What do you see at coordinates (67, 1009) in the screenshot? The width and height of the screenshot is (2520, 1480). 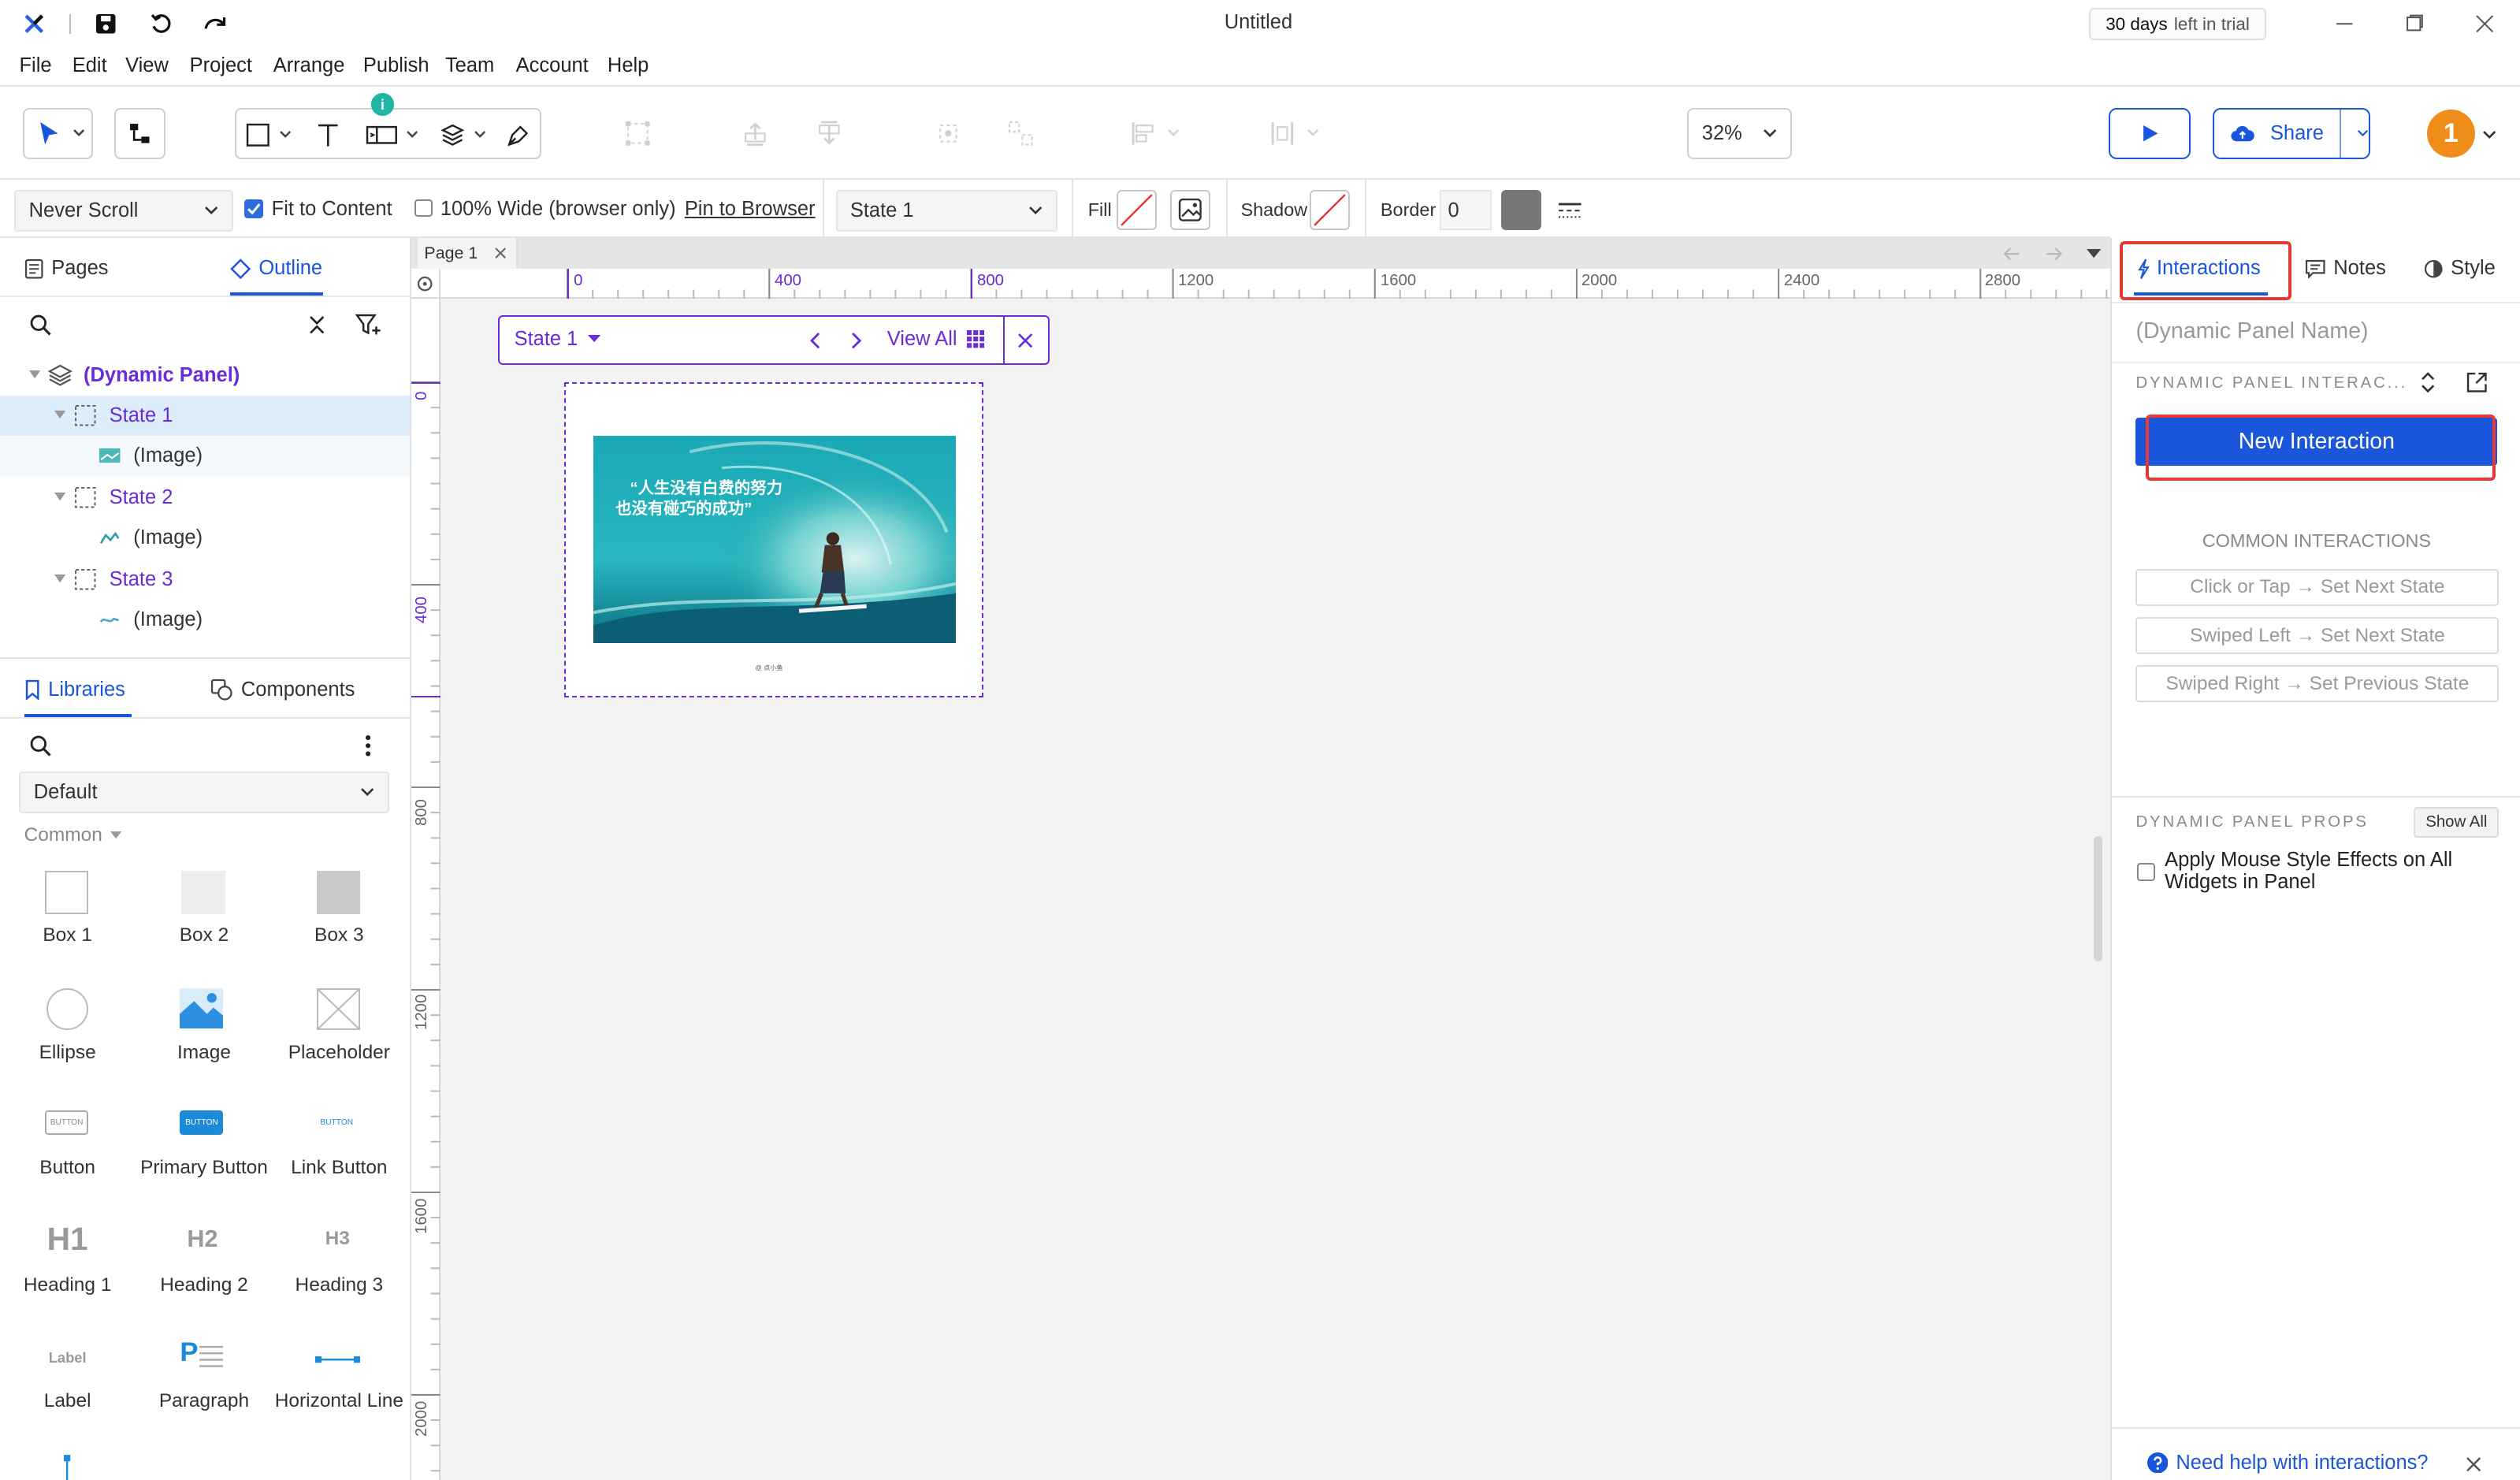 I see `widget-ellipse-icon` at bounding box center [67, 1009].